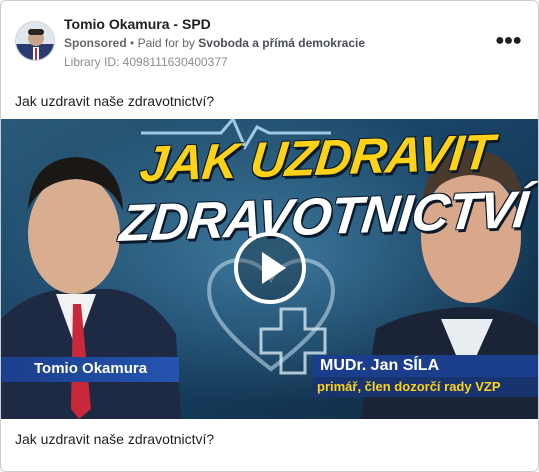  I want to click on advertiser-avatar, so click(35, 41).